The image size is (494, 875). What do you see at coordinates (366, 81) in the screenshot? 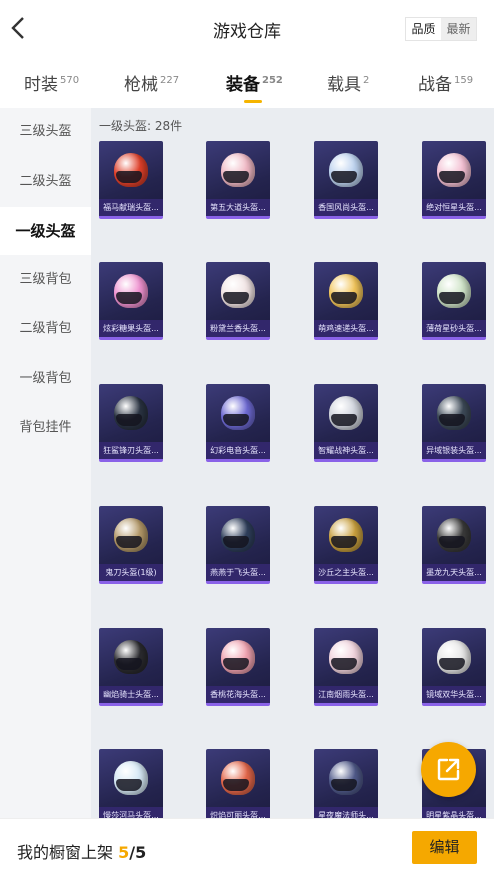
I see `tab-count: 2` at bounding box center [366, 81].